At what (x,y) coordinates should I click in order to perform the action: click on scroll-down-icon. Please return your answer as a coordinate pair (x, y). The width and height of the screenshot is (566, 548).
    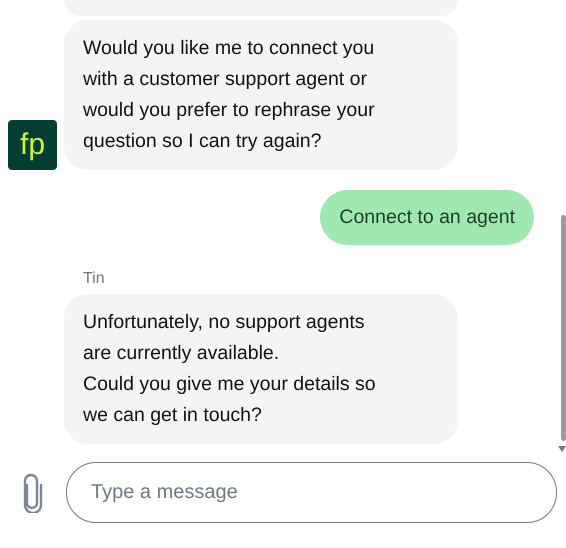
    Looking at the image, I should click on (562, 449).